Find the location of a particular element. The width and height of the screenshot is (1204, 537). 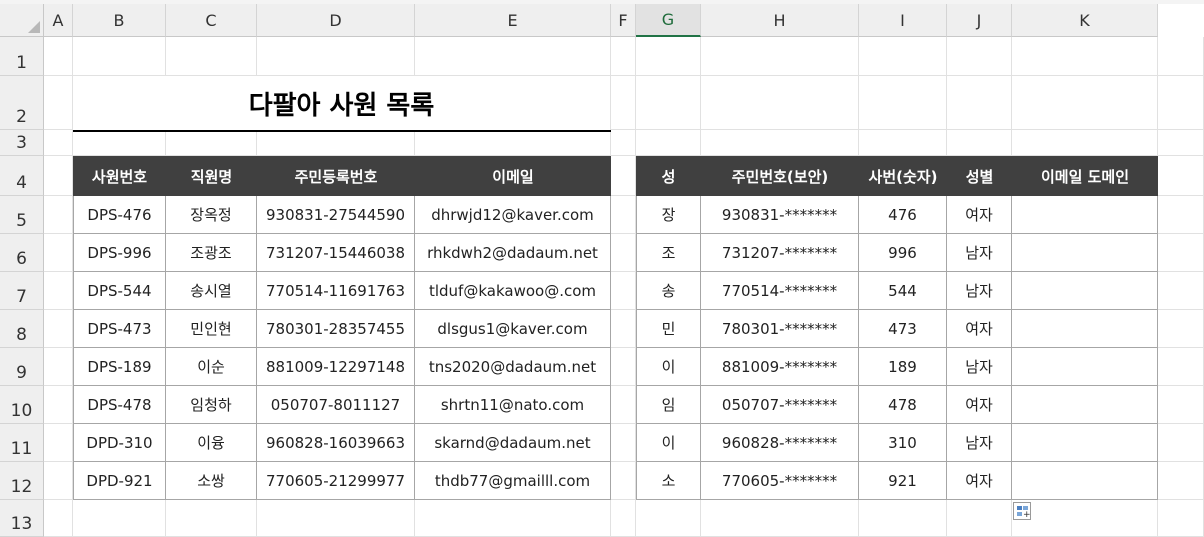

derived-table-cell: 민 is located at coordinates (668, 329).